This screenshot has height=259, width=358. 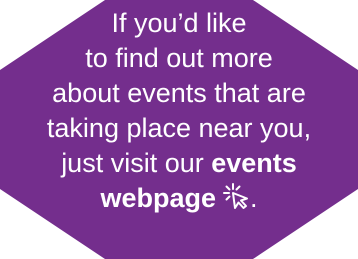 I want to click on click-cursor-icon, so click(x=235, y=196).